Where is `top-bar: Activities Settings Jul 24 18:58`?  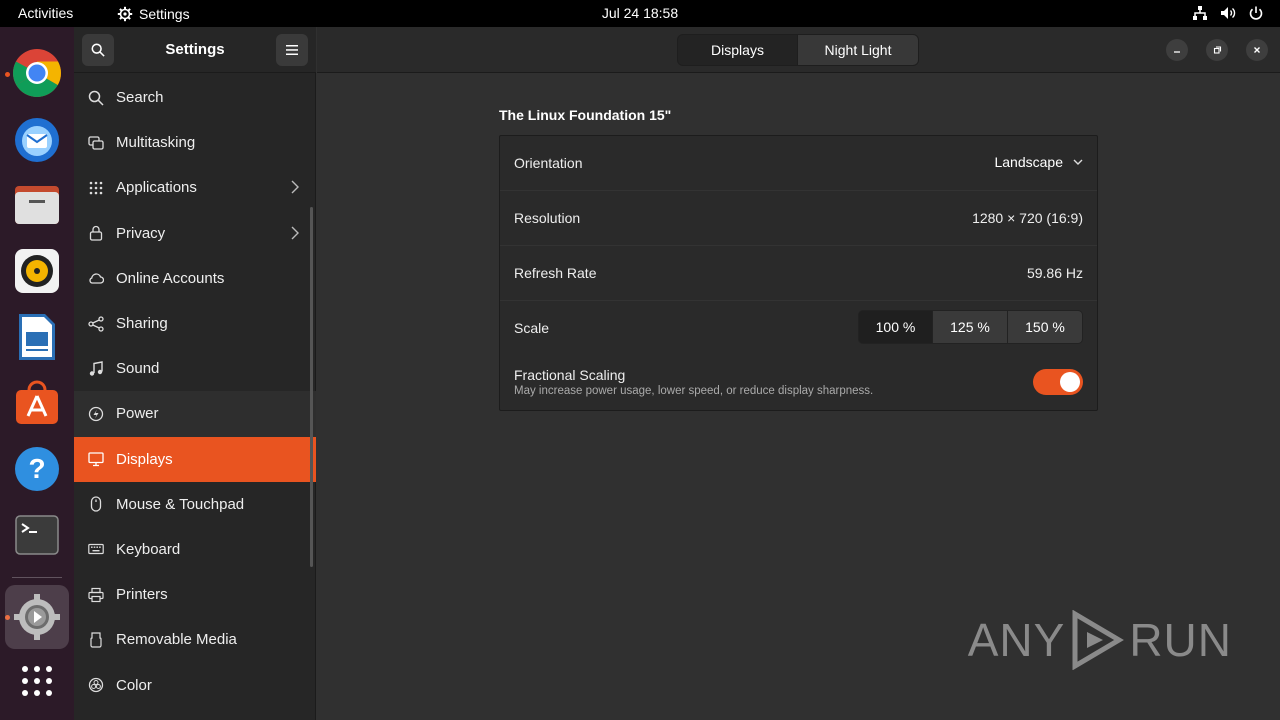 top-bar: Activities Settings Jul 24 18:58 is located at coordinates (640, 13).